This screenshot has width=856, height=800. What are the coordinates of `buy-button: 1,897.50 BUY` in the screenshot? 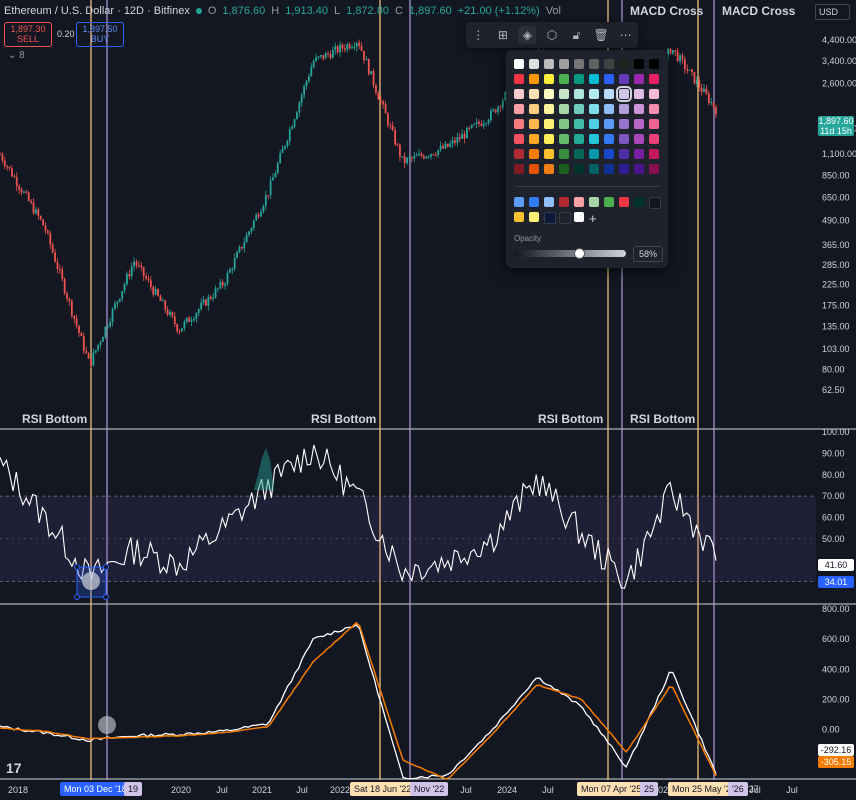 It's located at (100, 34).